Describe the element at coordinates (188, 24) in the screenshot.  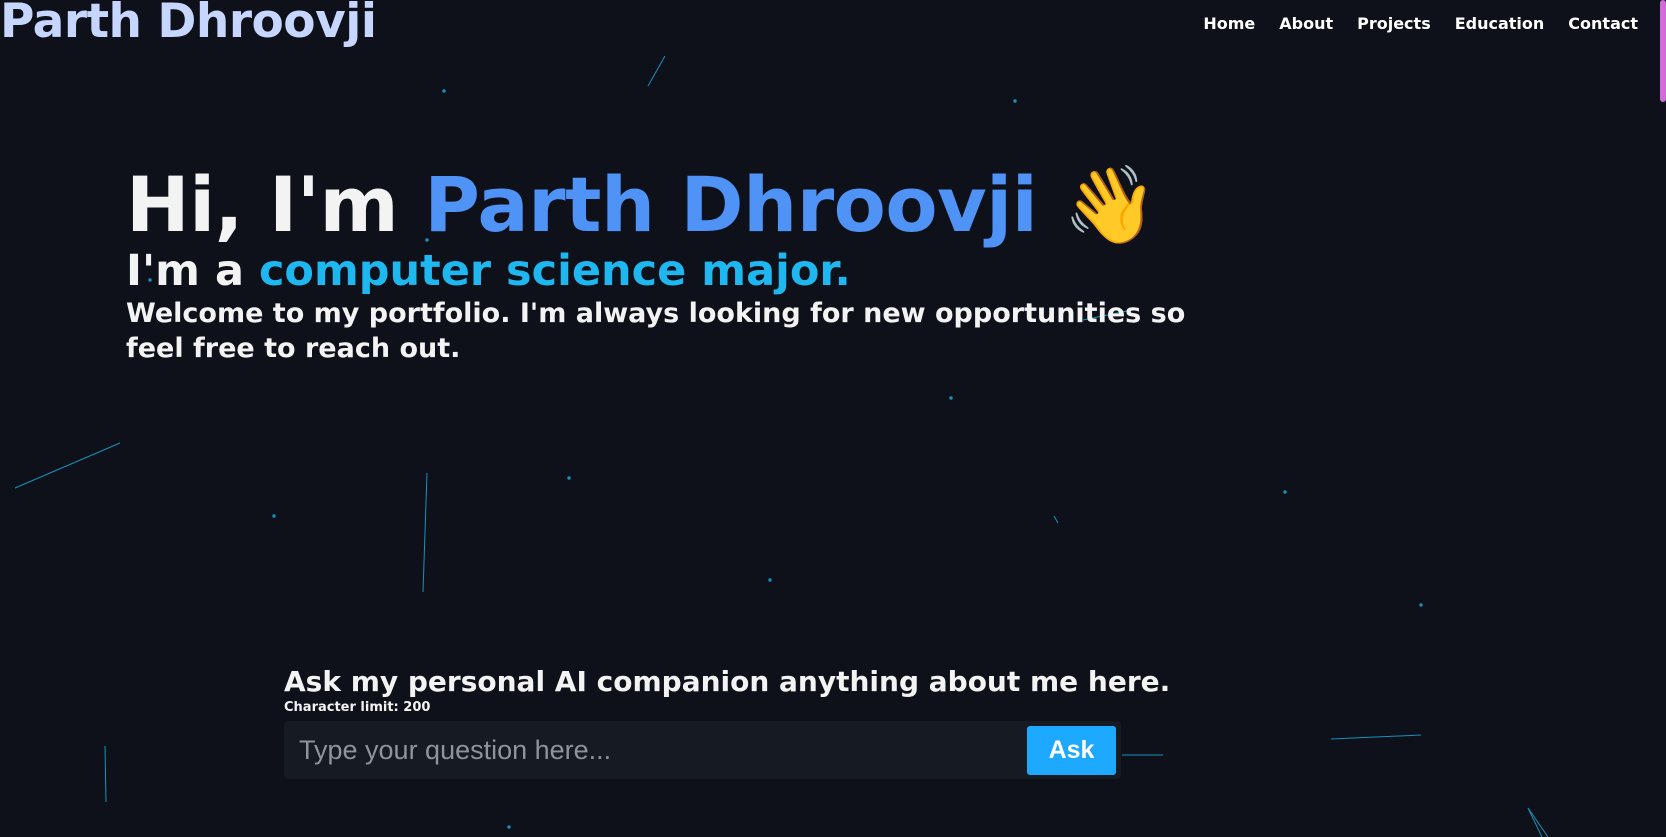
I see `site-logo: Parth Dhroovji` at that location.